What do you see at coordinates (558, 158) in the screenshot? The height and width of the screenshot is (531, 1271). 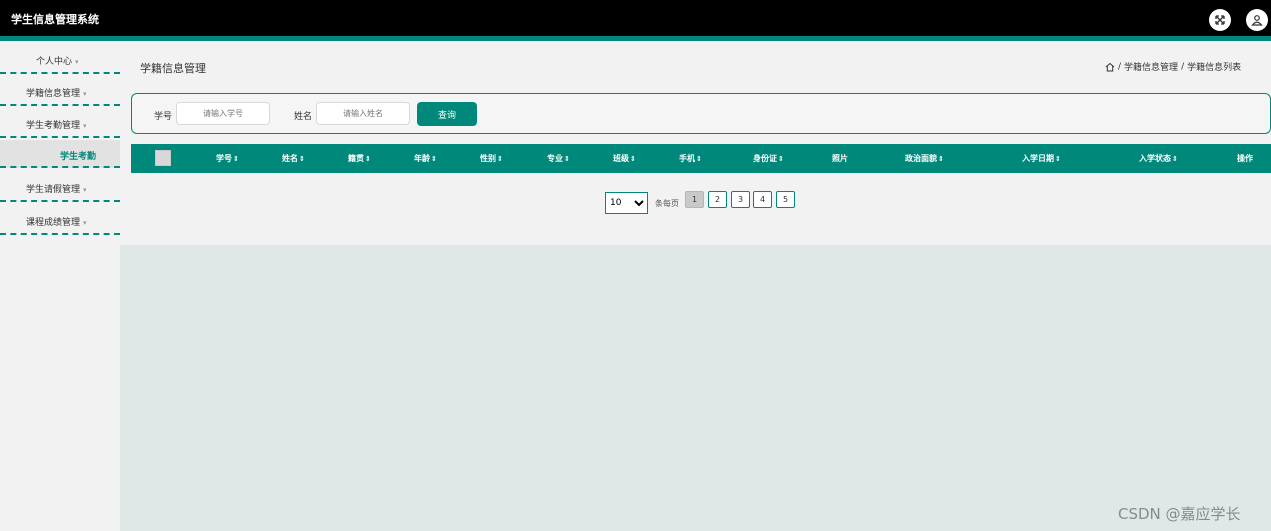 I see `column-header-major: 专业⇕` at bounding box center [558, 158].